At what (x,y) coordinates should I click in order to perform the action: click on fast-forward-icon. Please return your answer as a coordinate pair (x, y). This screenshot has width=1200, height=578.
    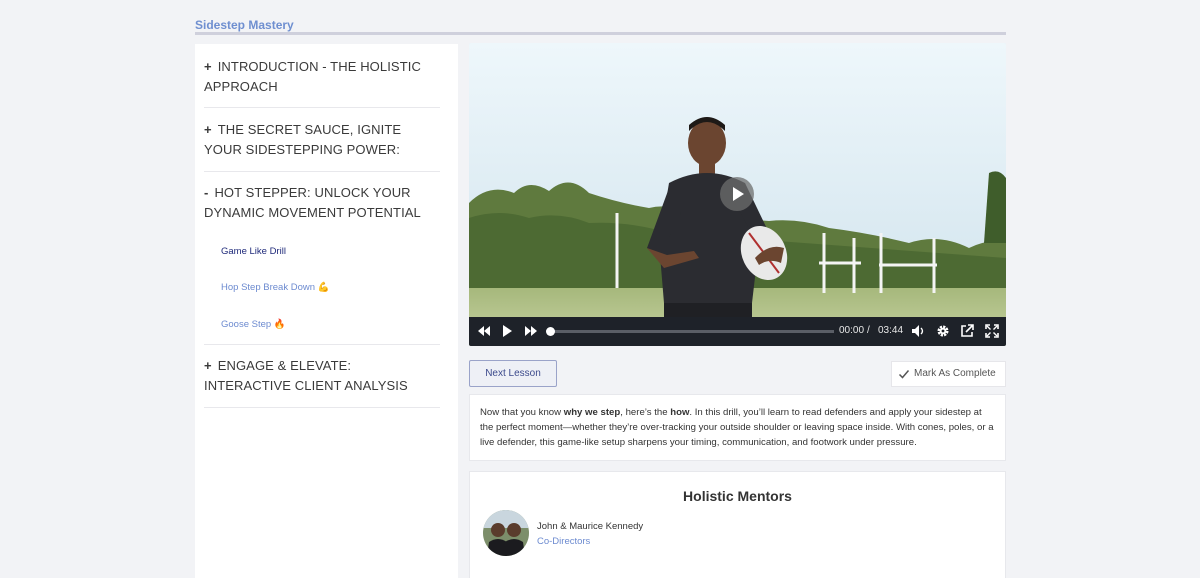
    Looking at the image, I should click on (531, 331).